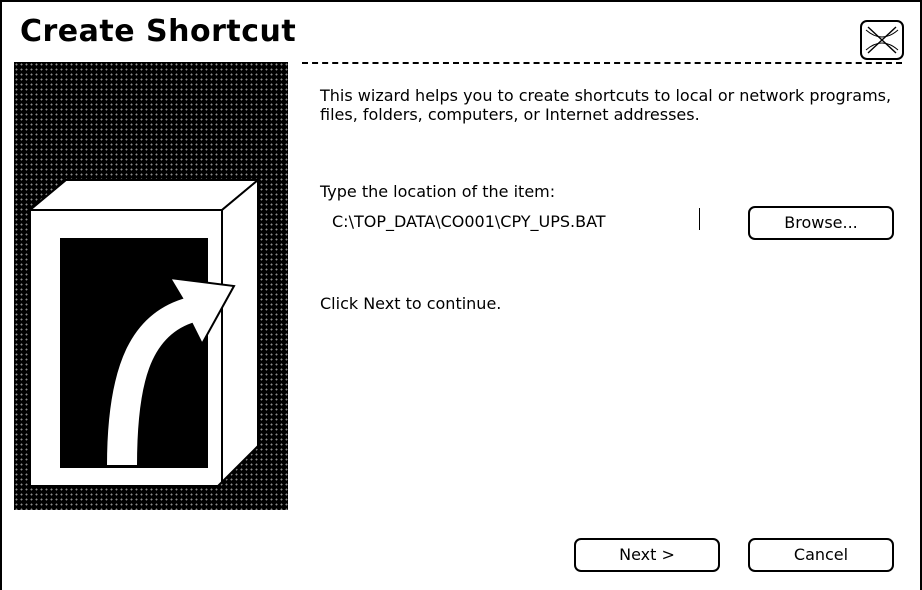  What do you see at coordinates (821, 555) in the screenshot?
I see `cancel-button: Cancel` at bounding box center [821, 555].